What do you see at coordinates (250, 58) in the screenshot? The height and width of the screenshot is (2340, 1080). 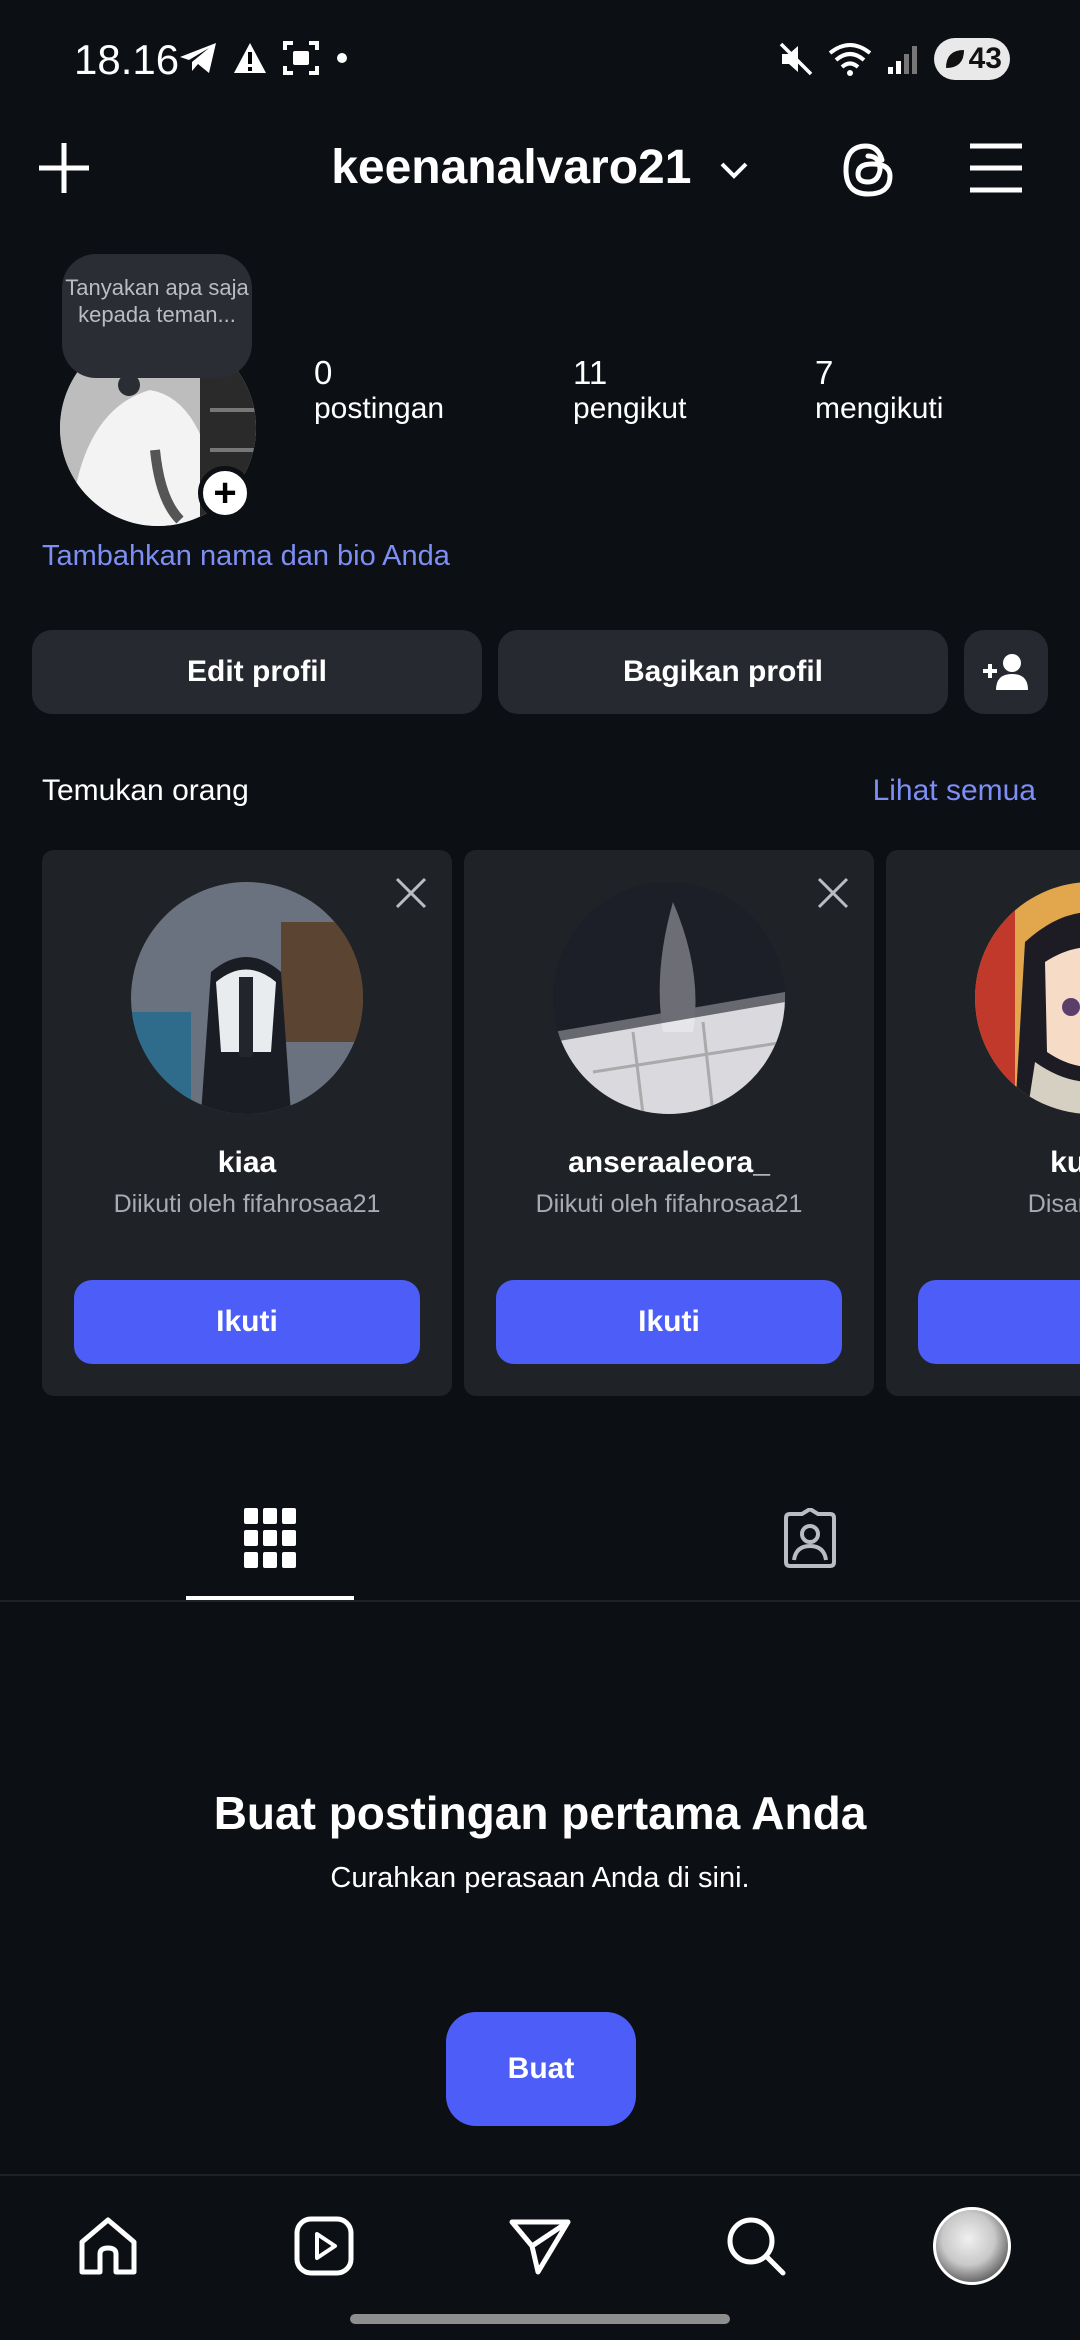 I see `warning-icon` at bounding box center [250, 58].